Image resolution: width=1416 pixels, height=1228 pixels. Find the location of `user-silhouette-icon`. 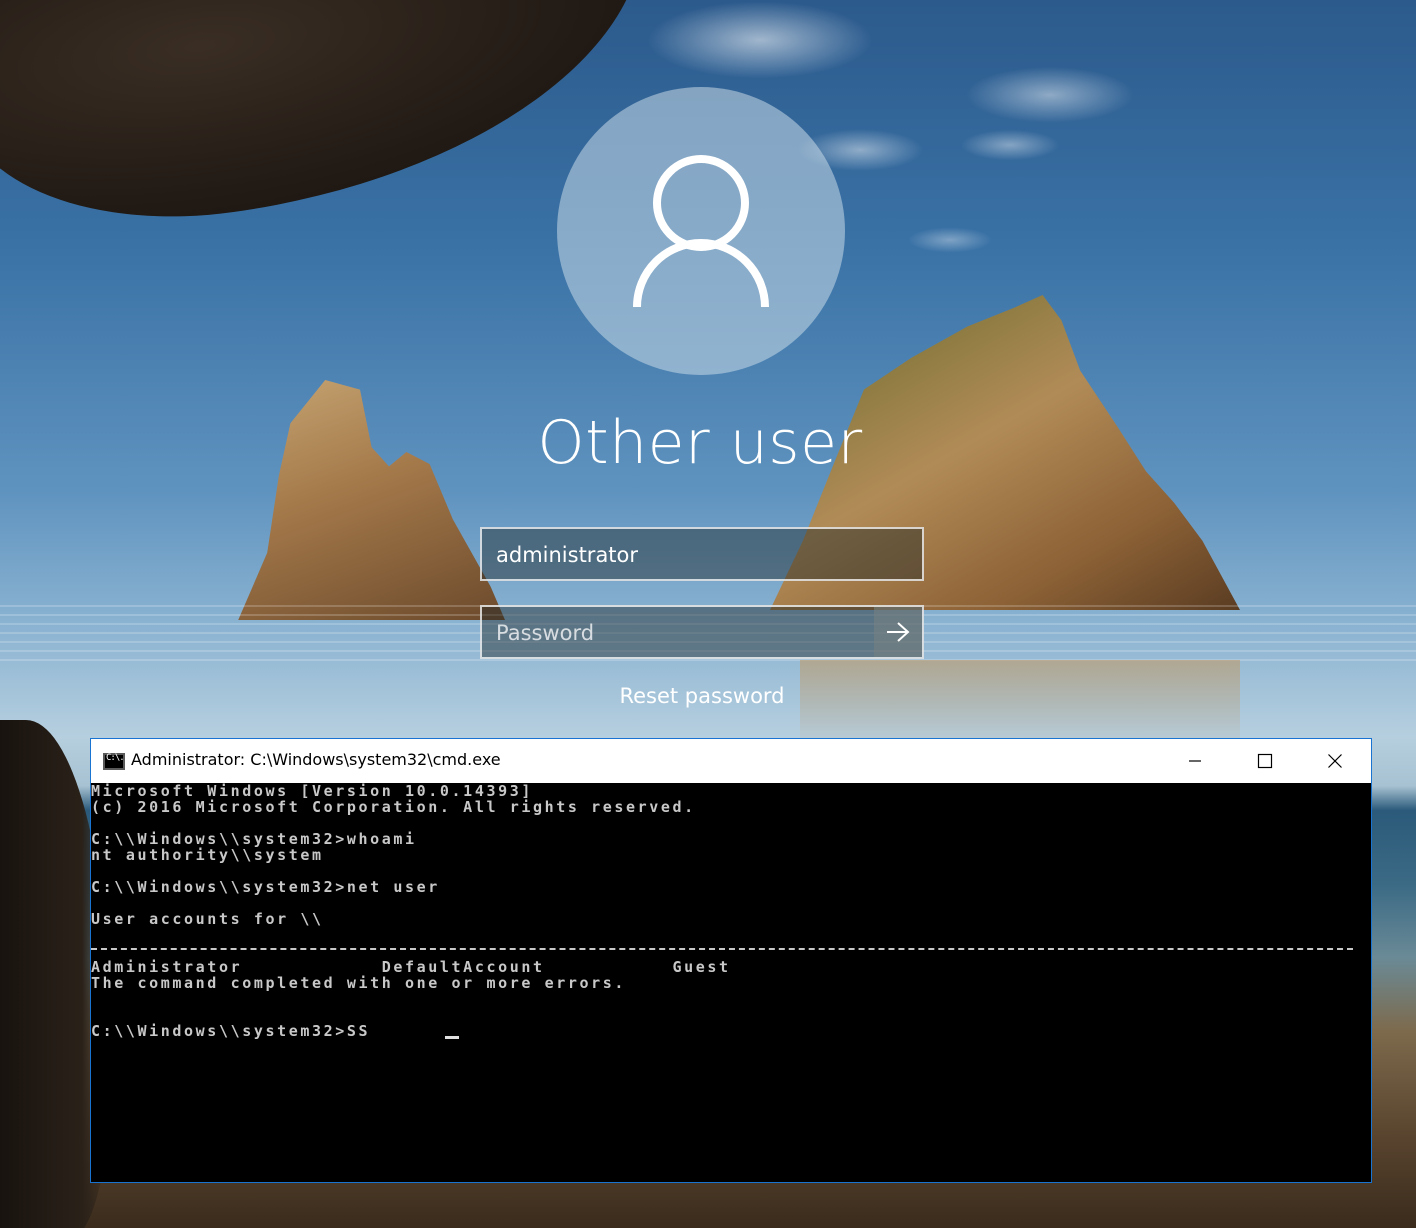

user-silhouette-icon is located at coordinates (701, 231).